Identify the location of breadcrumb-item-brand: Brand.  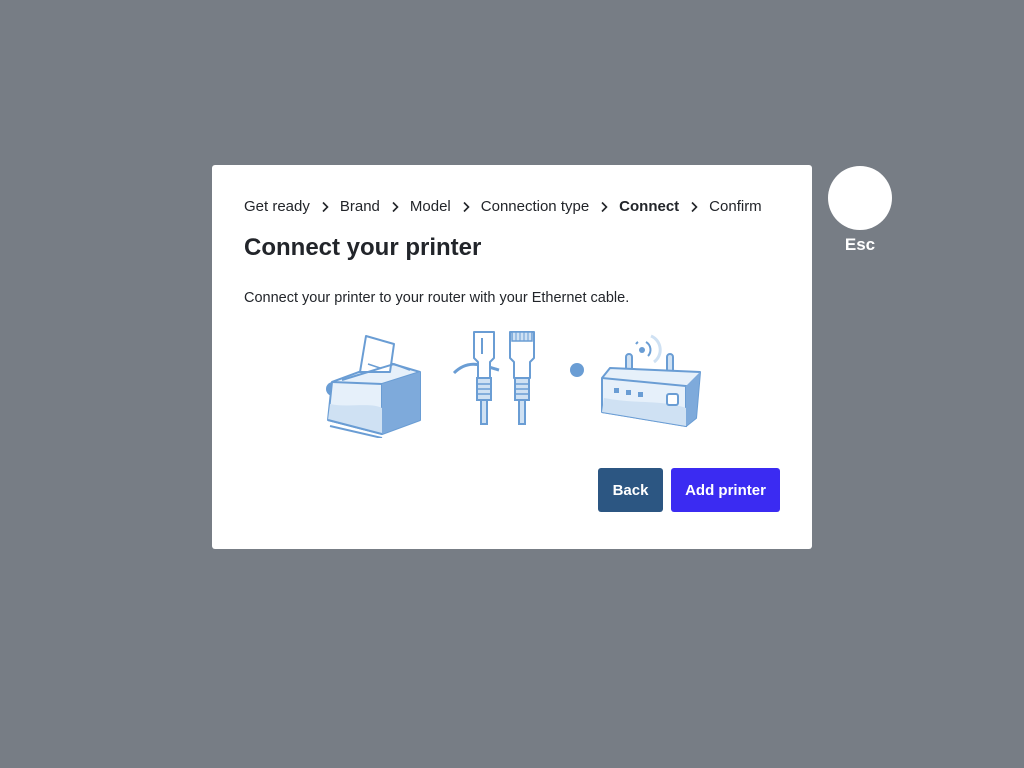
(360, 207).